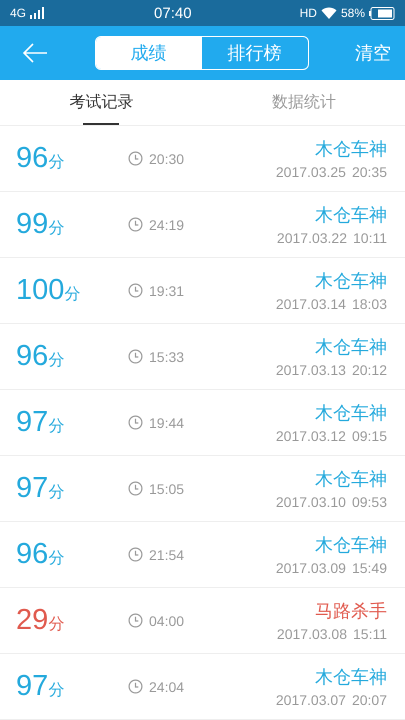 The height and width of the screenshot is (720, 405). Describe the element at coordinates (38, 13) in the screenshot. I see `signal-icon` at that location.